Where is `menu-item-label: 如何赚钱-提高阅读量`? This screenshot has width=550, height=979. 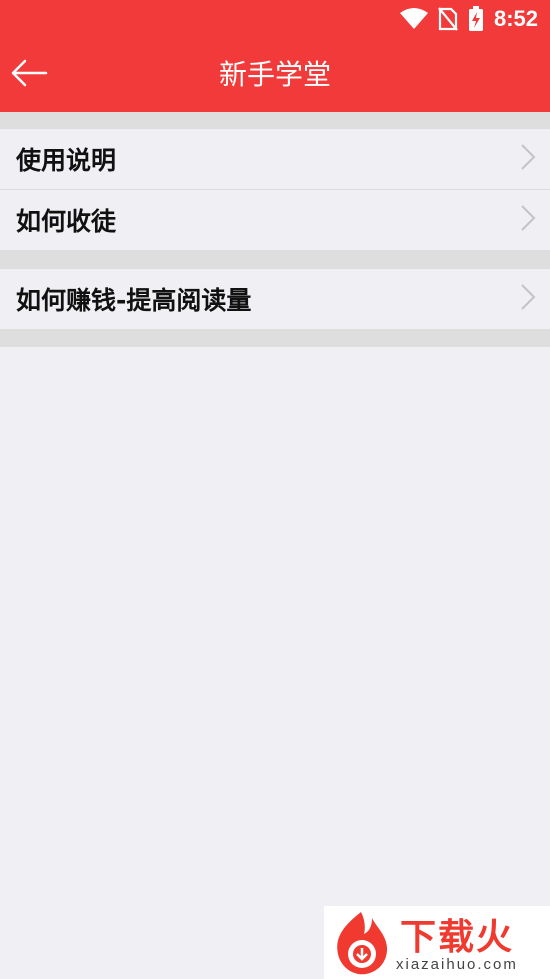
menu-item-label: 如何赚钱-提高阅读量 is located at coordinates (134, 300).